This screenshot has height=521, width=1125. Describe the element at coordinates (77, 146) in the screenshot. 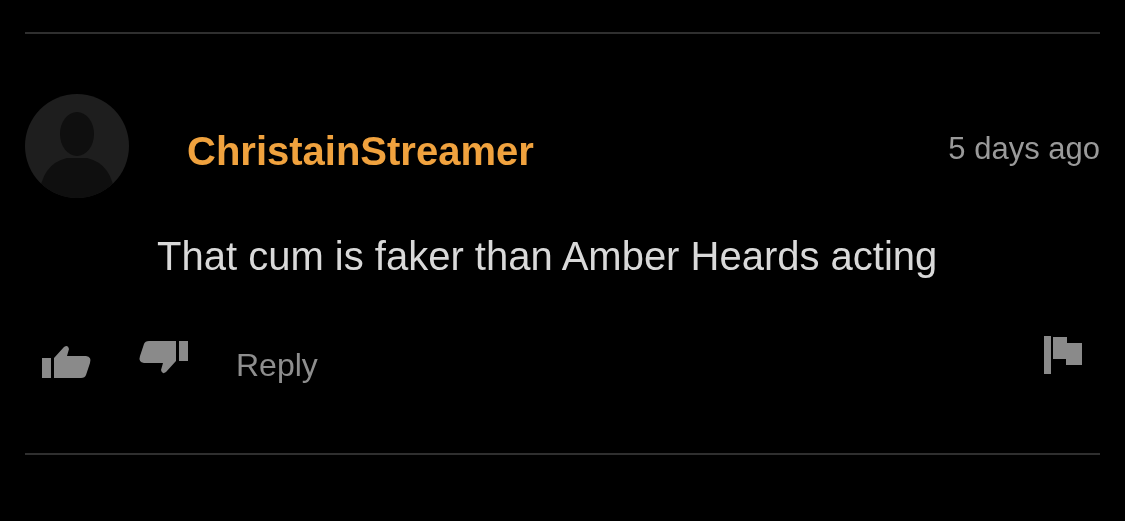

I see `avatar-icon` at that location.